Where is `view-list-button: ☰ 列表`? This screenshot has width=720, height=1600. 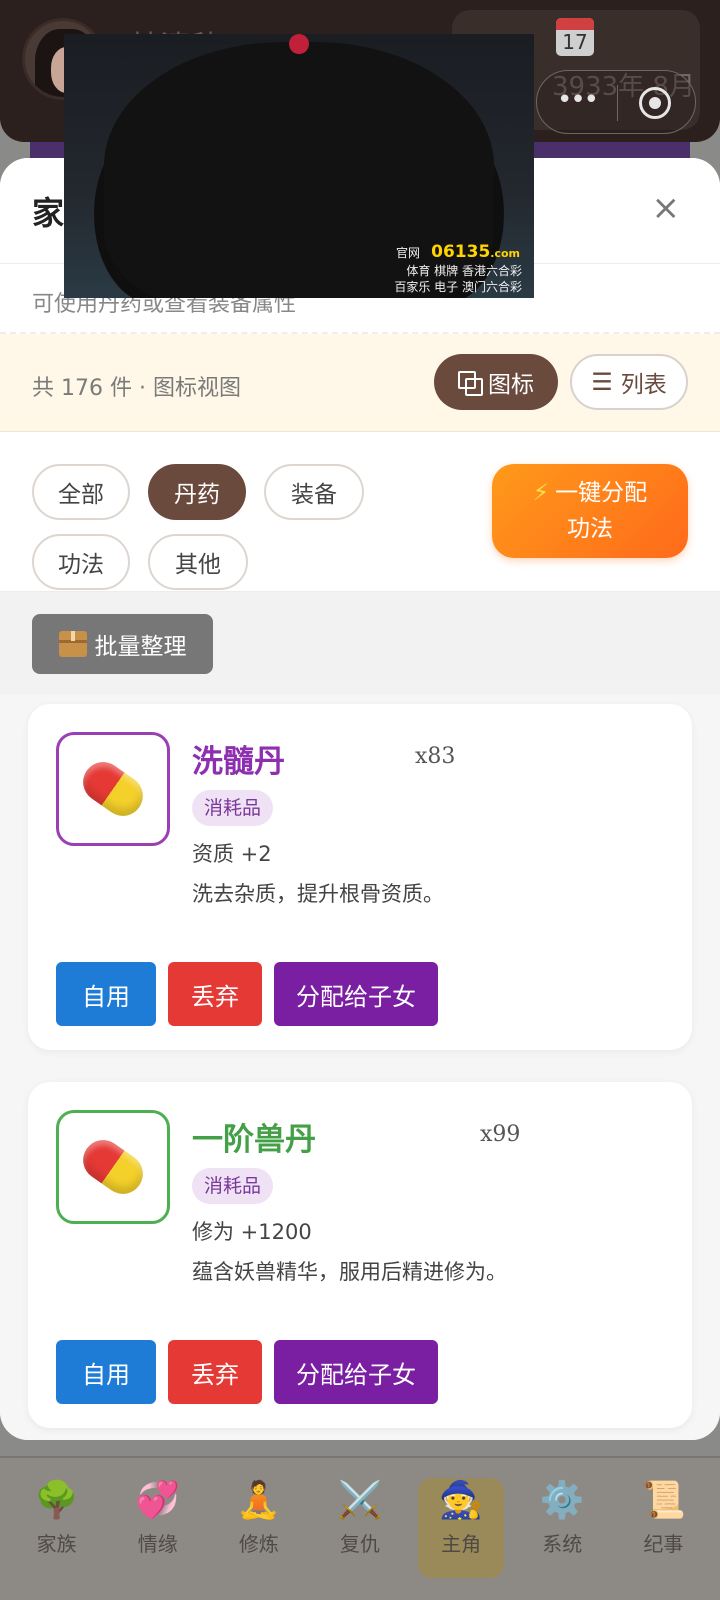 view-list-button: ☰ 列表 is located at coordinates (629, 382).